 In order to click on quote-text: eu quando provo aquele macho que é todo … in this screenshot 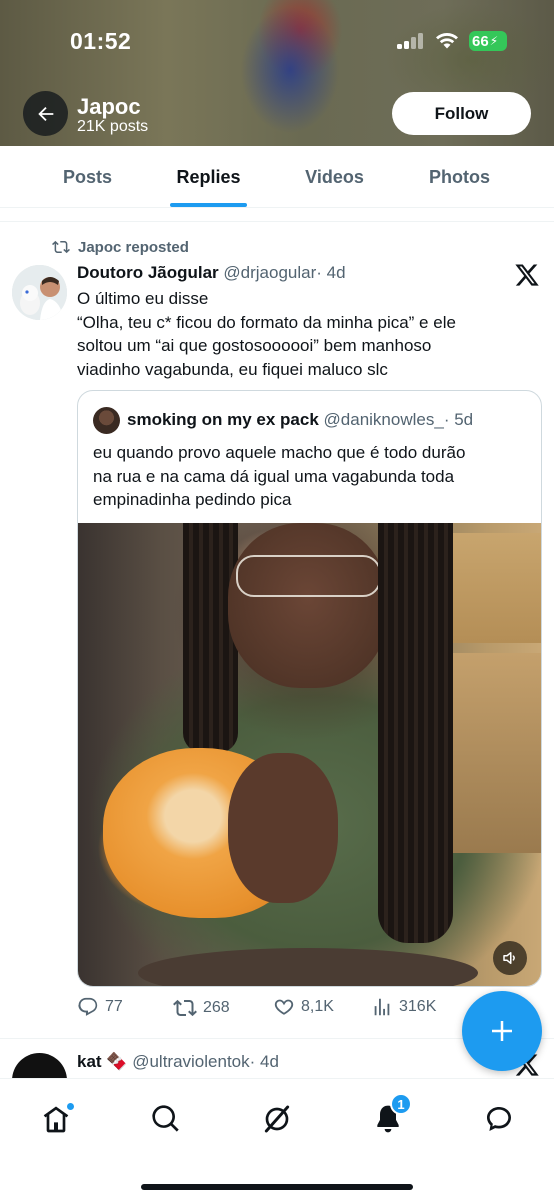, I will do `click(313, 476)`.